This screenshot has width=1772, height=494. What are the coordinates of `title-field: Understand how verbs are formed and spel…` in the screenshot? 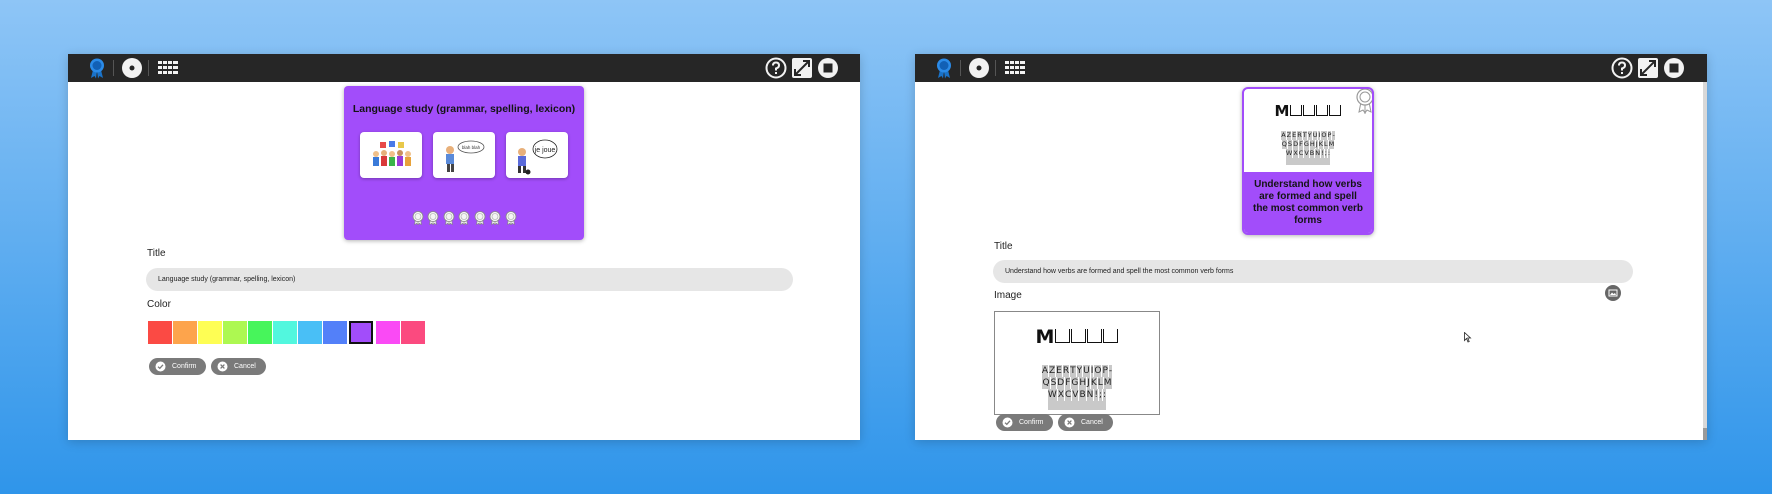 It's located at (1313, 271).